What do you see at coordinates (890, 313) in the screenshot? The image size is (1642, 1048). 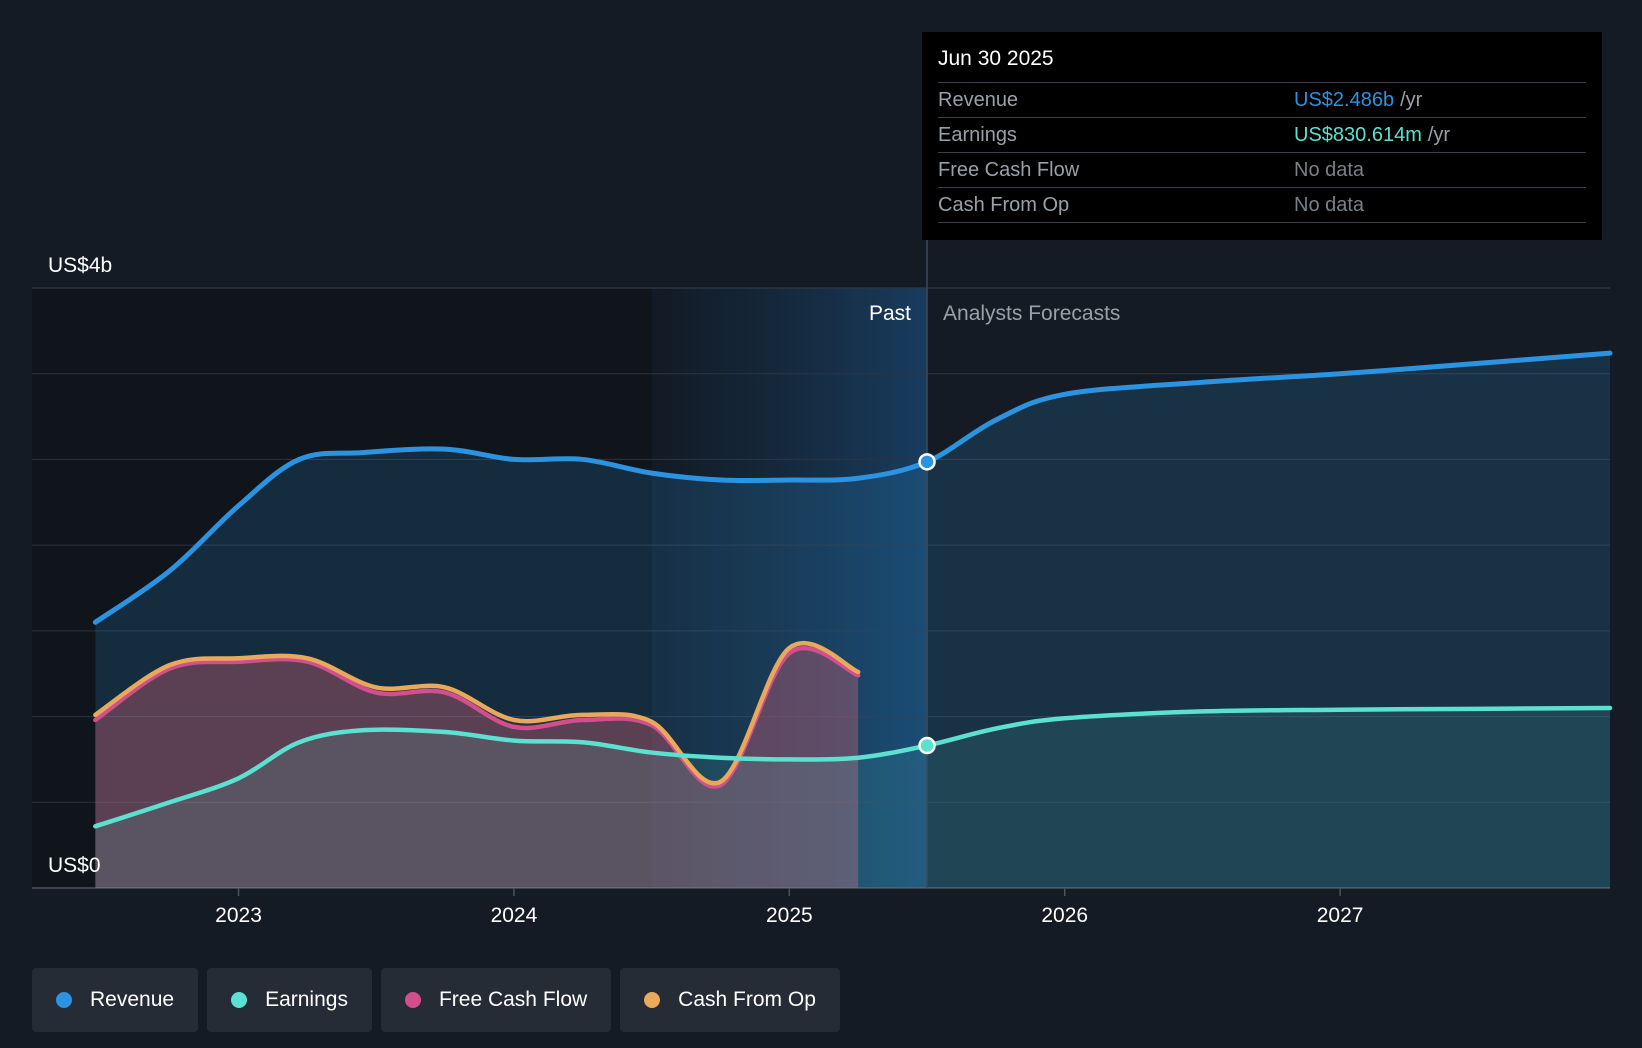 I see `past-label: Past` at bounding box center [890, 313].